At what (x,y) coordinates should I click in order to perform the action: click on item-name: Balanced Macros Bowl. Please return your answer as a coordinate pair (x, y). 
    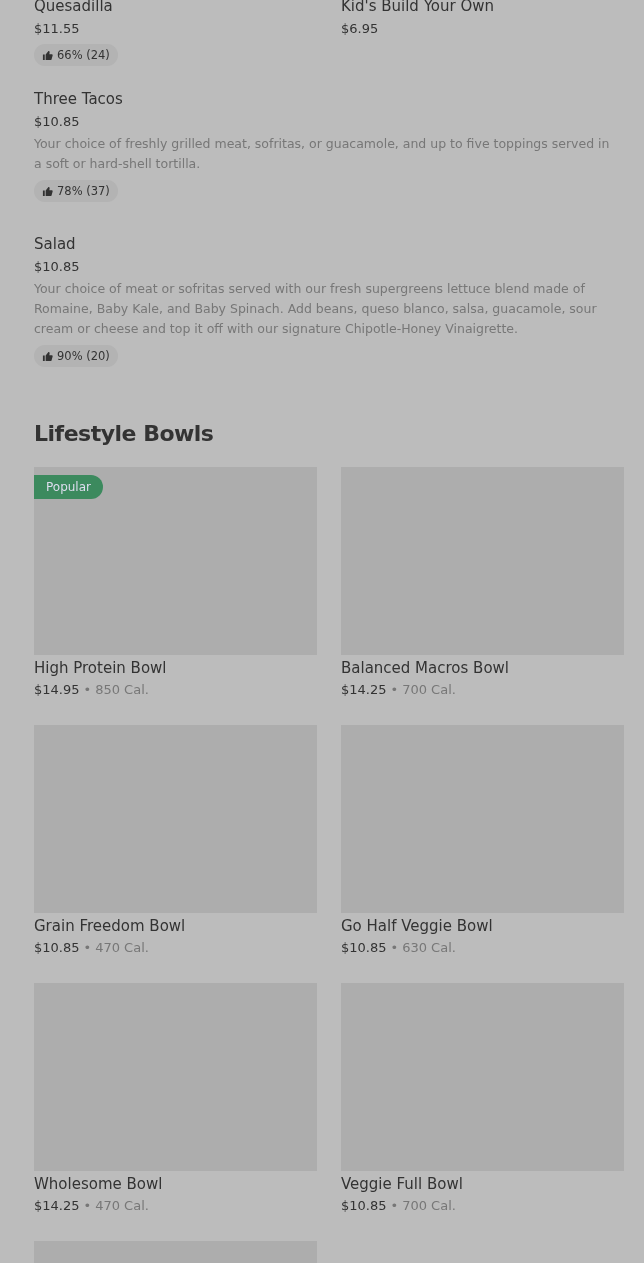
    Looking at the image, I should click on (425, 668).